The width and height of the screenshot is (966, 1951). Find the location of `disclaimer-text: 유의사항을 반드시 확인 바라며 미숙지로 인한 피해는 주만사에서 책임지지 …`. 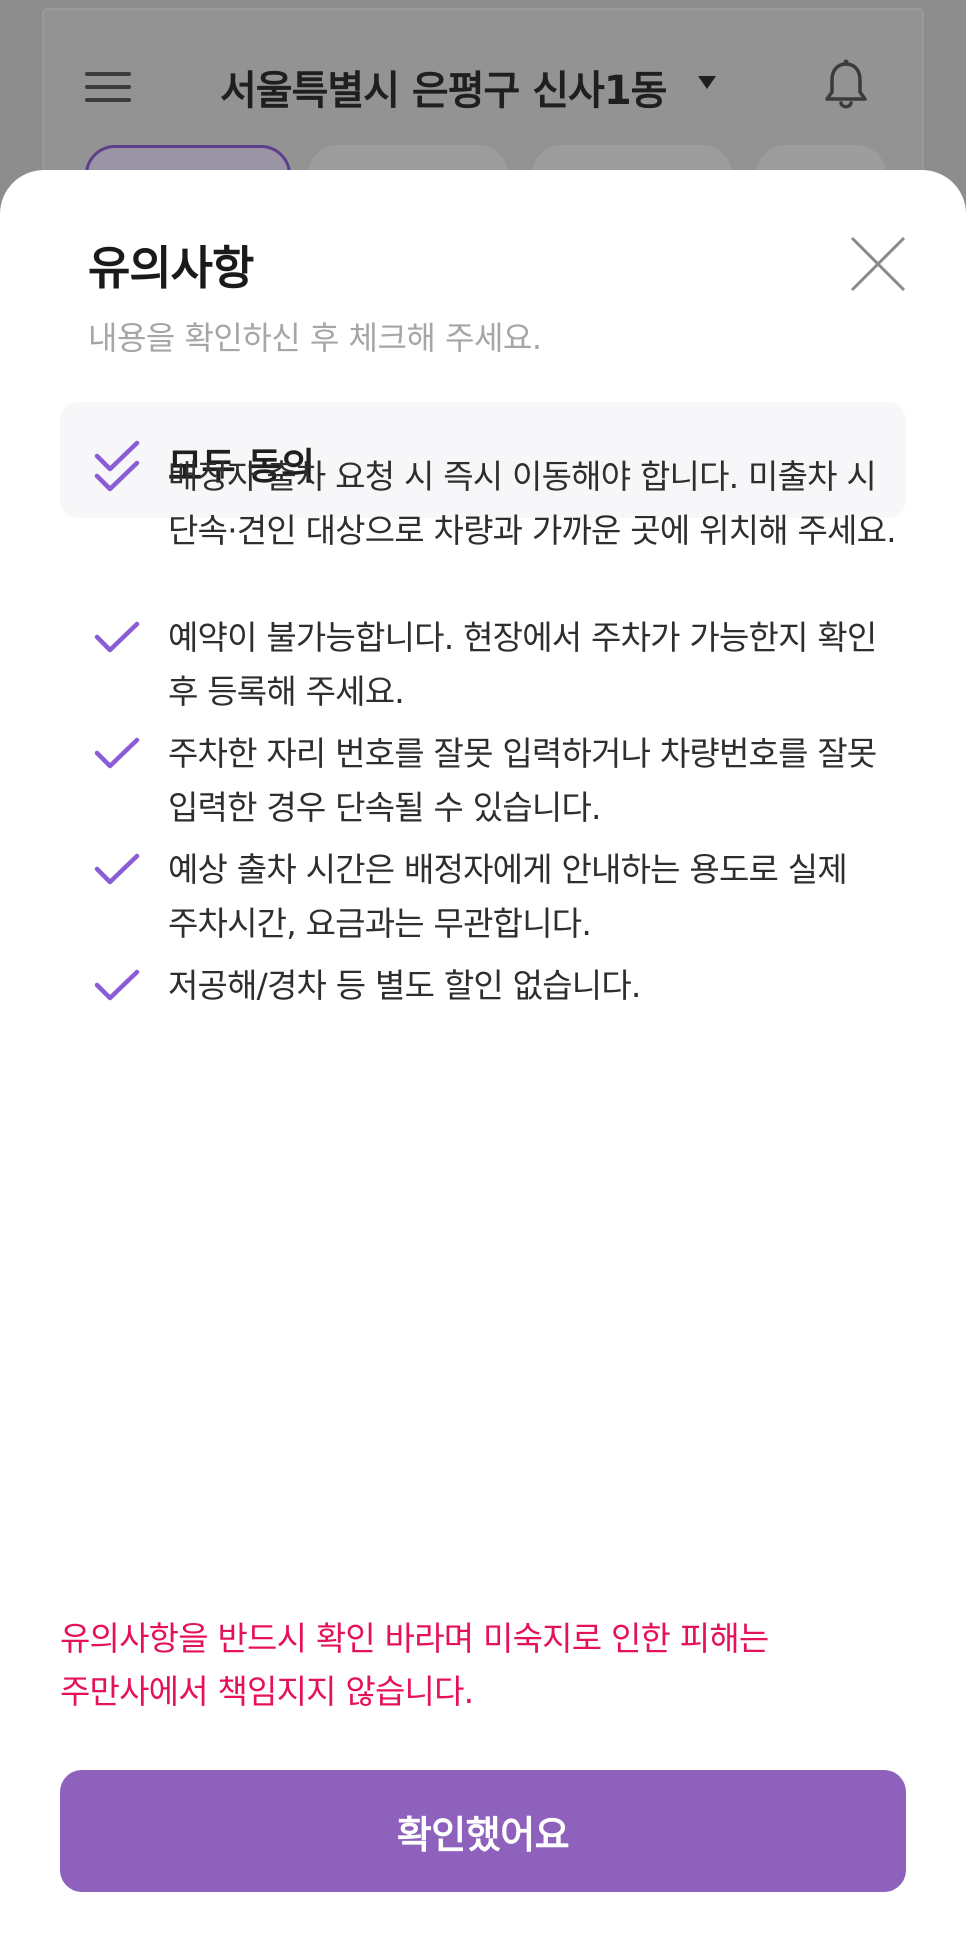

disclaimer-text: 유의사항을 반드시 확인 바라며 미숙지로 인한 피해는 주만사에서 책임지지 … is located at coordinates (414, 1665).